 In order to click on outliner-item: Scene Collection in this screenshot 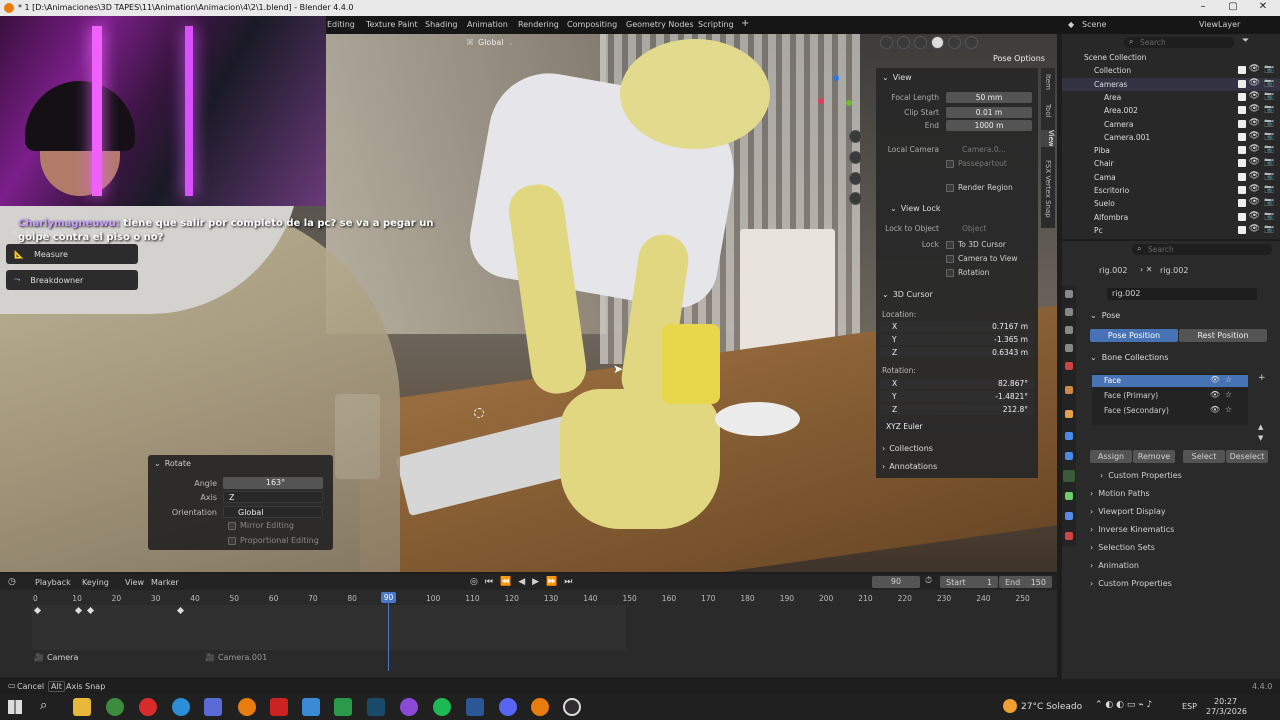, I will do `click(1171, 57)`.